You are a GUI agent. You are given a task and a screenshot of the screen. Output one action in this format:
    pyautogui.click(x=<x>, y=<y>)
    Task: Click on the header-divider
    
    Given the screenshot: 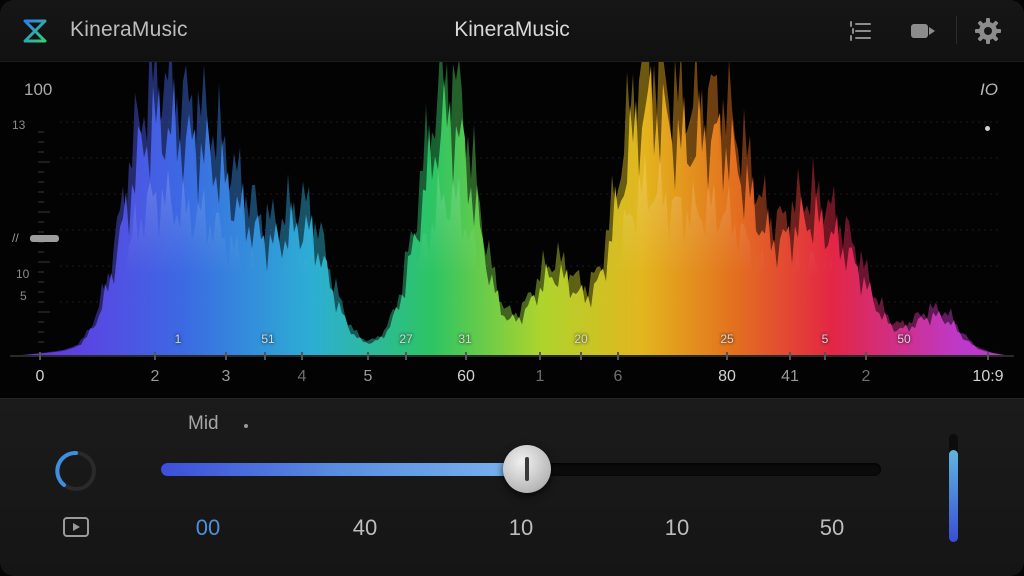 What is the action you would take?
    pyautogui.click(x=956, y=30)
    